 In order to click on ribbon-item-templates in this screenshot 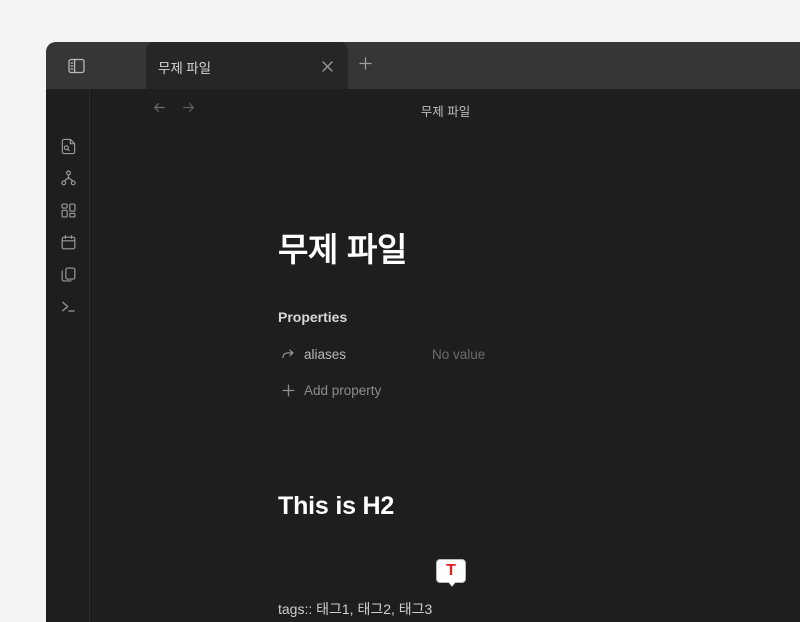, I will do `click(68, 277)`.